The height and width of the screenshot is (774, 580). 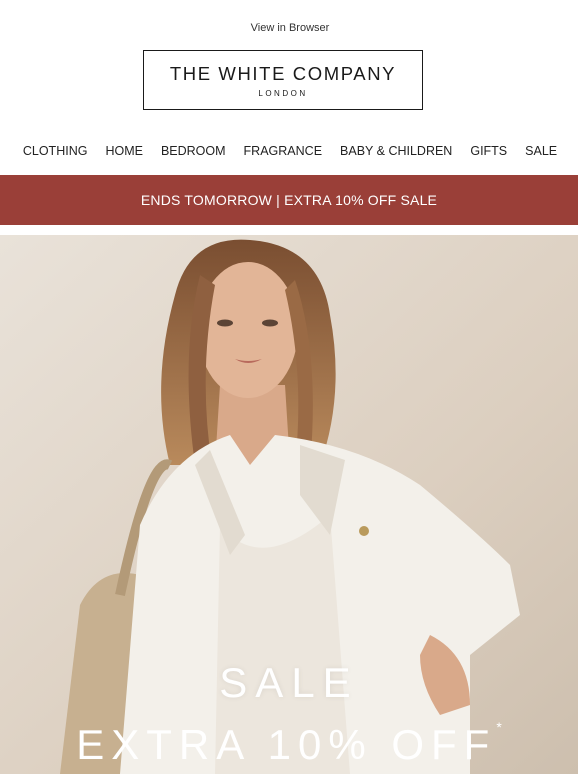 What do you see at coordinates (283, 93) in the screenshot?
I see `logo-subtitle: LONDON` at bounding box center [283, 93].